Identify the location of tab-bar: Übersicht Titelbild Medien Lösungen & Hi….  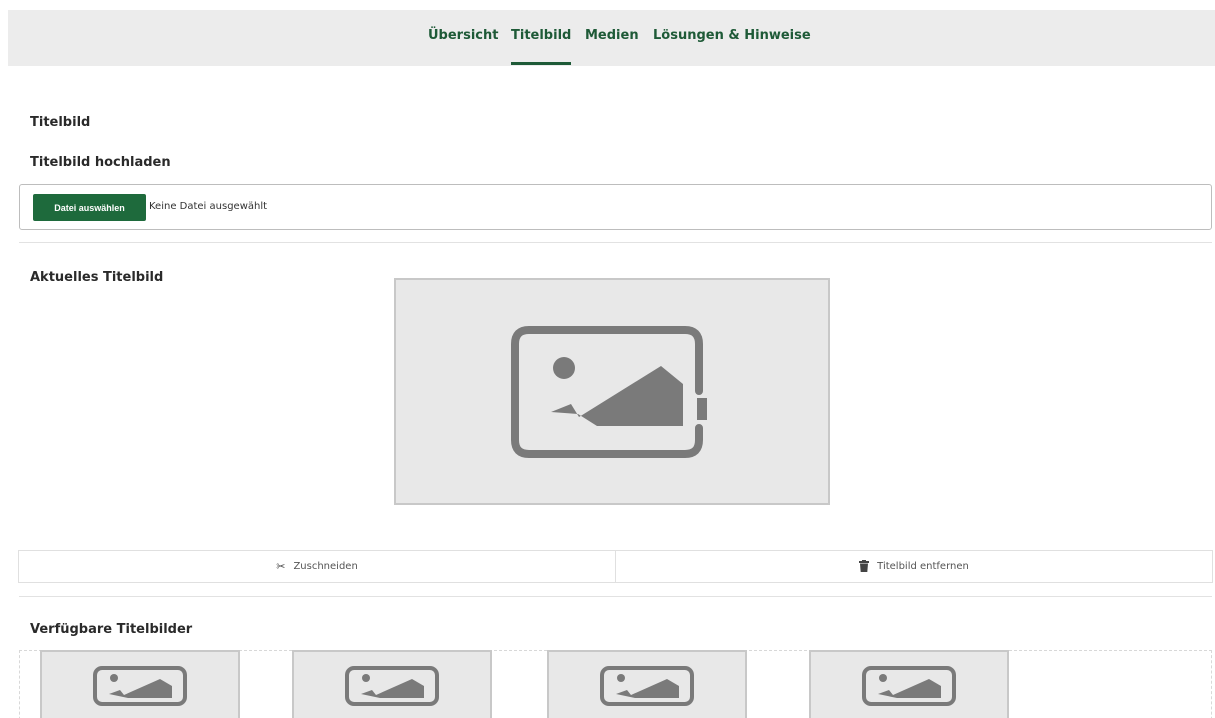
(611, 38).